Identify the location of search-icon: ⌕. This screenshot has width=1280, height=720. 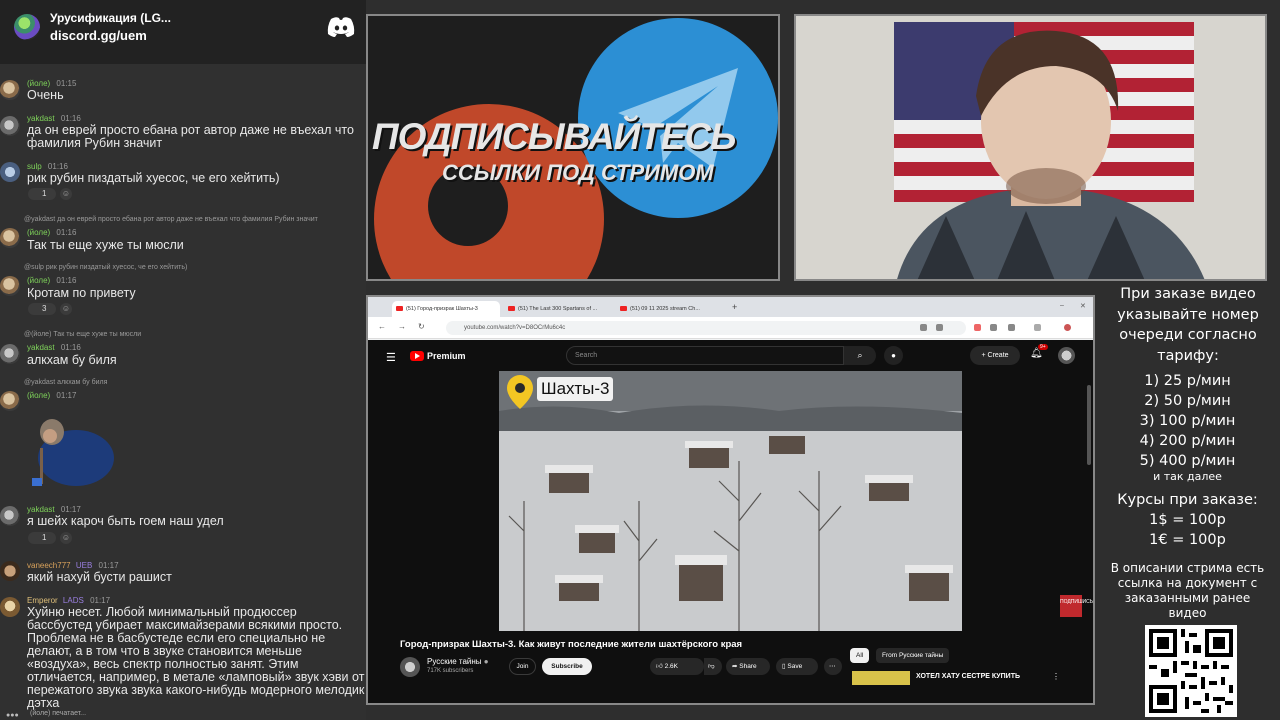
(860, 355).